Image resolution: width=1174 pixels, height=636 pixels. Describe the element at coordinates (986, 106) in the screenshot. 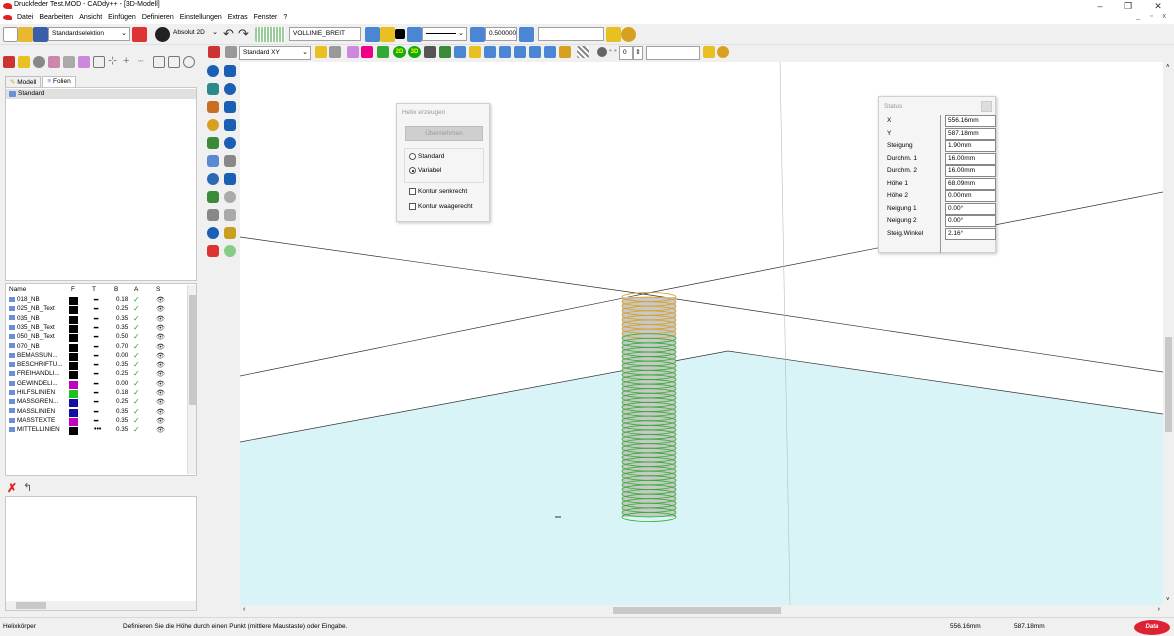

I see `status-close-button` at that location.